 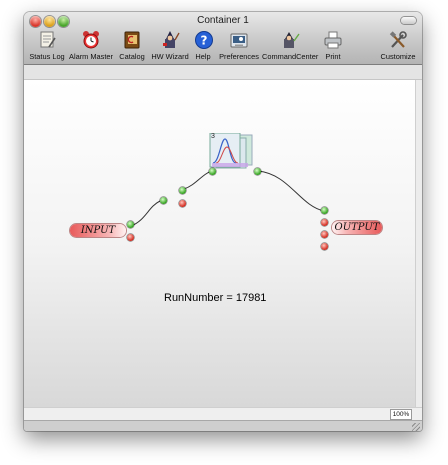 I want to click on run-number-label: RunNumber = 17981, so click(x=215, y=298).